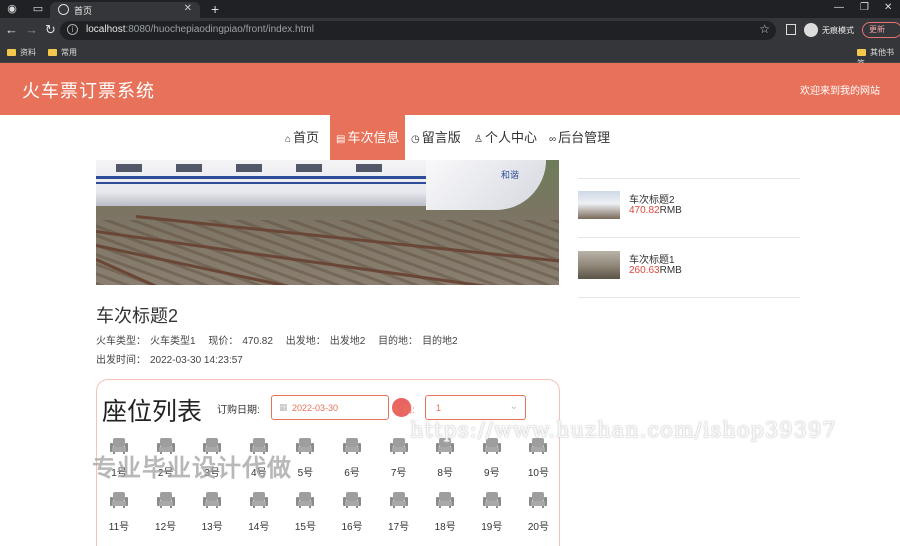  Describe the element at coordinates (450, 89) in the screenshot. I see `site-header: 火车票订票系统 欢迎来到我的网站` at that location.